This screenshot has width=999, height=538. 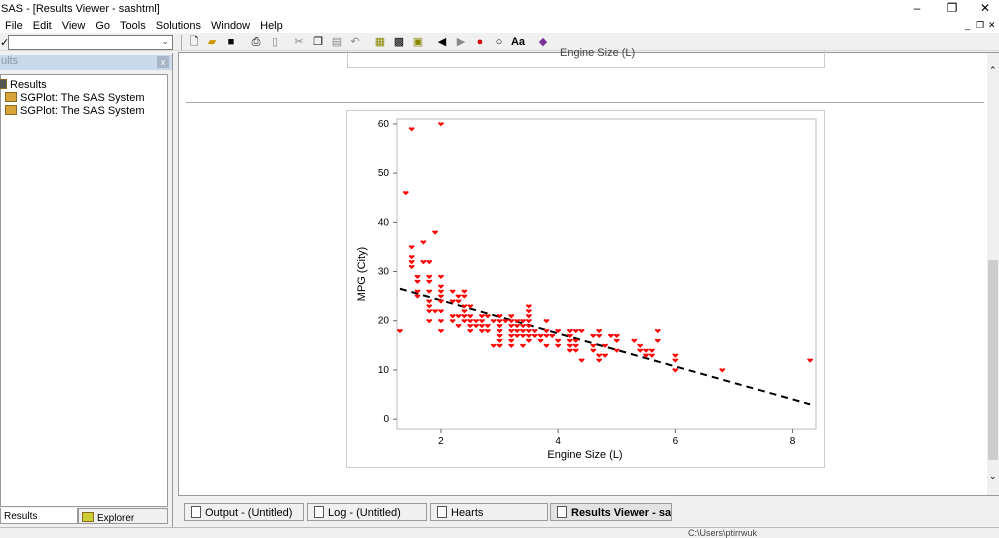 What do you see at coordinates (42, 24) in the screenshot?
I see `menu-edit: Edit` at bounding box center [42, 24].